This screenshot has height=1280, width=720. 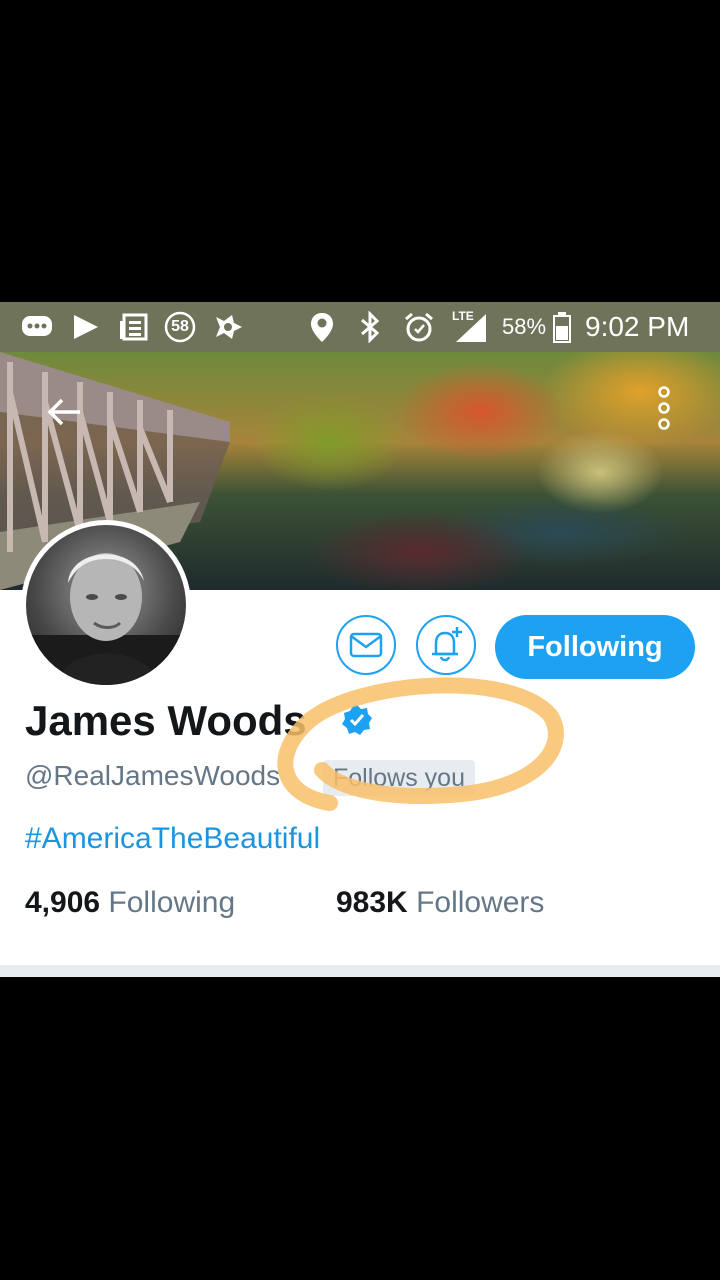 What do you see at coordinates (63, 902) in the screenshot?
I see `following-count: 4,906` at bounding box center [63, 902].